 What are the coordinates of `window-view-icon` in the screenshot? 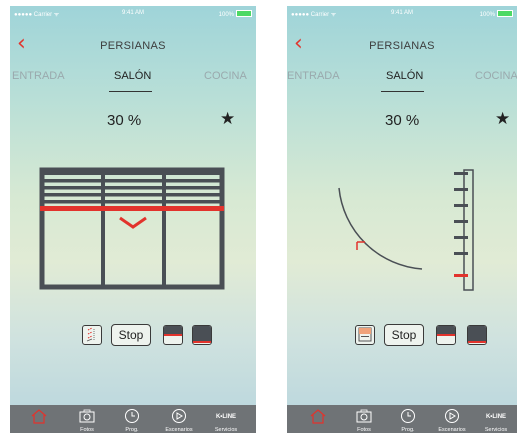 It's located at (365, 334).